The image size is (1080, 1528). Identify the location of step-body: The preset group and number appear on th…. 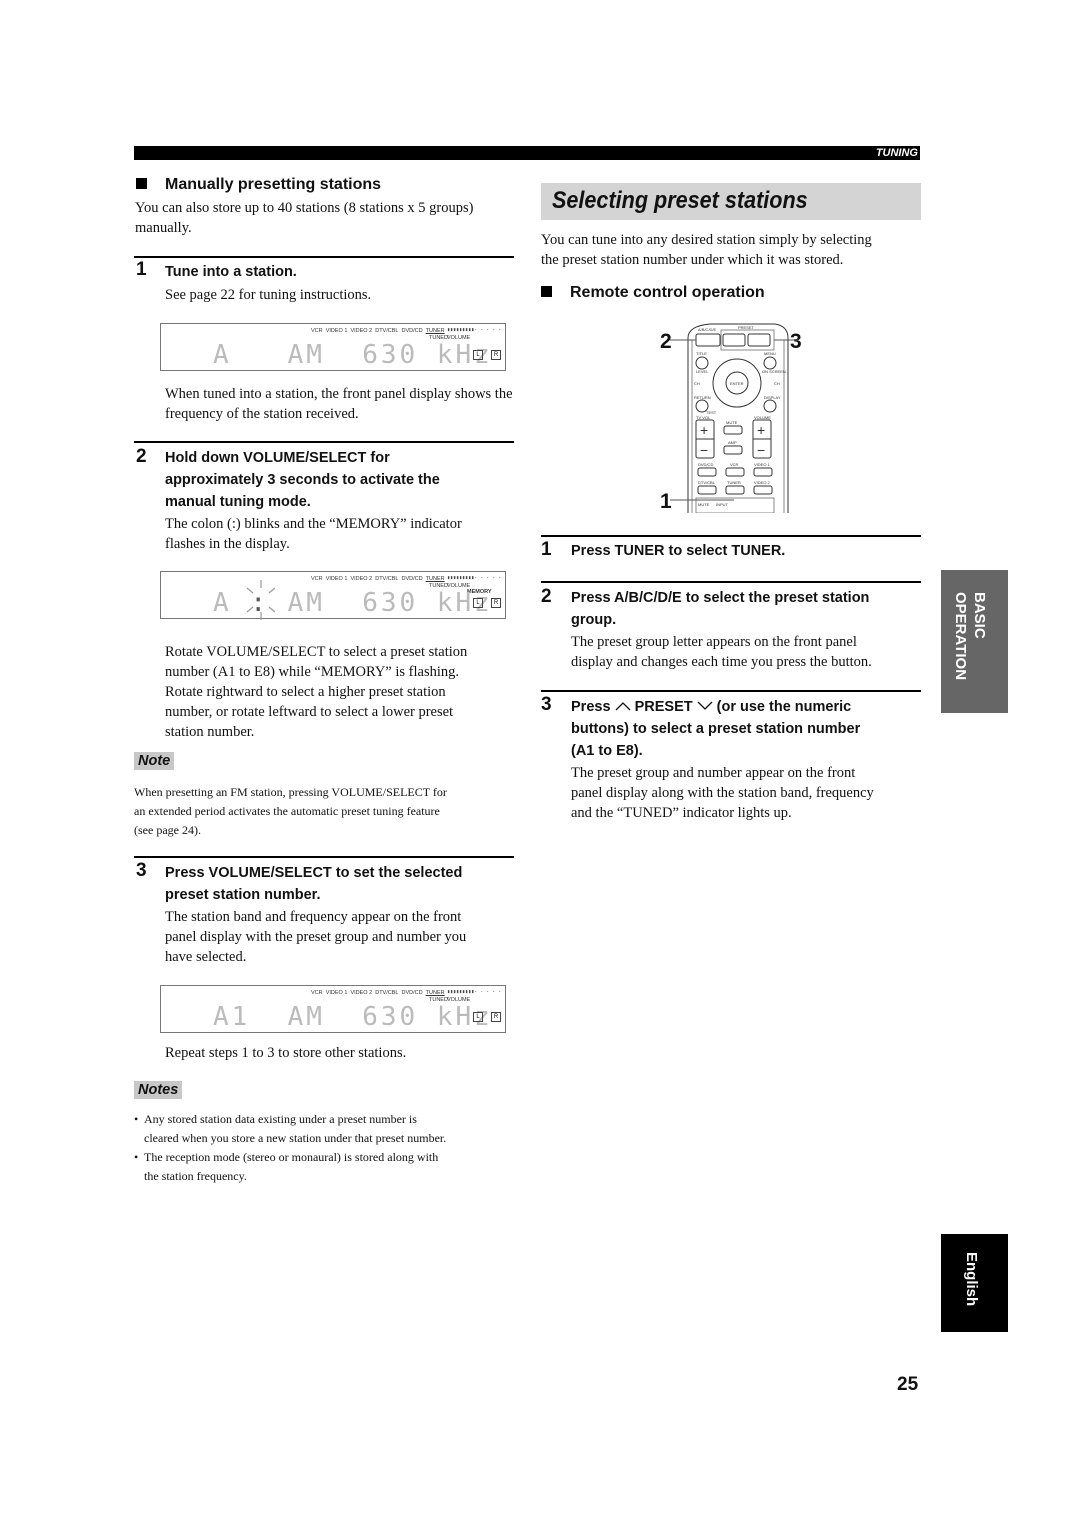
(722, 793).